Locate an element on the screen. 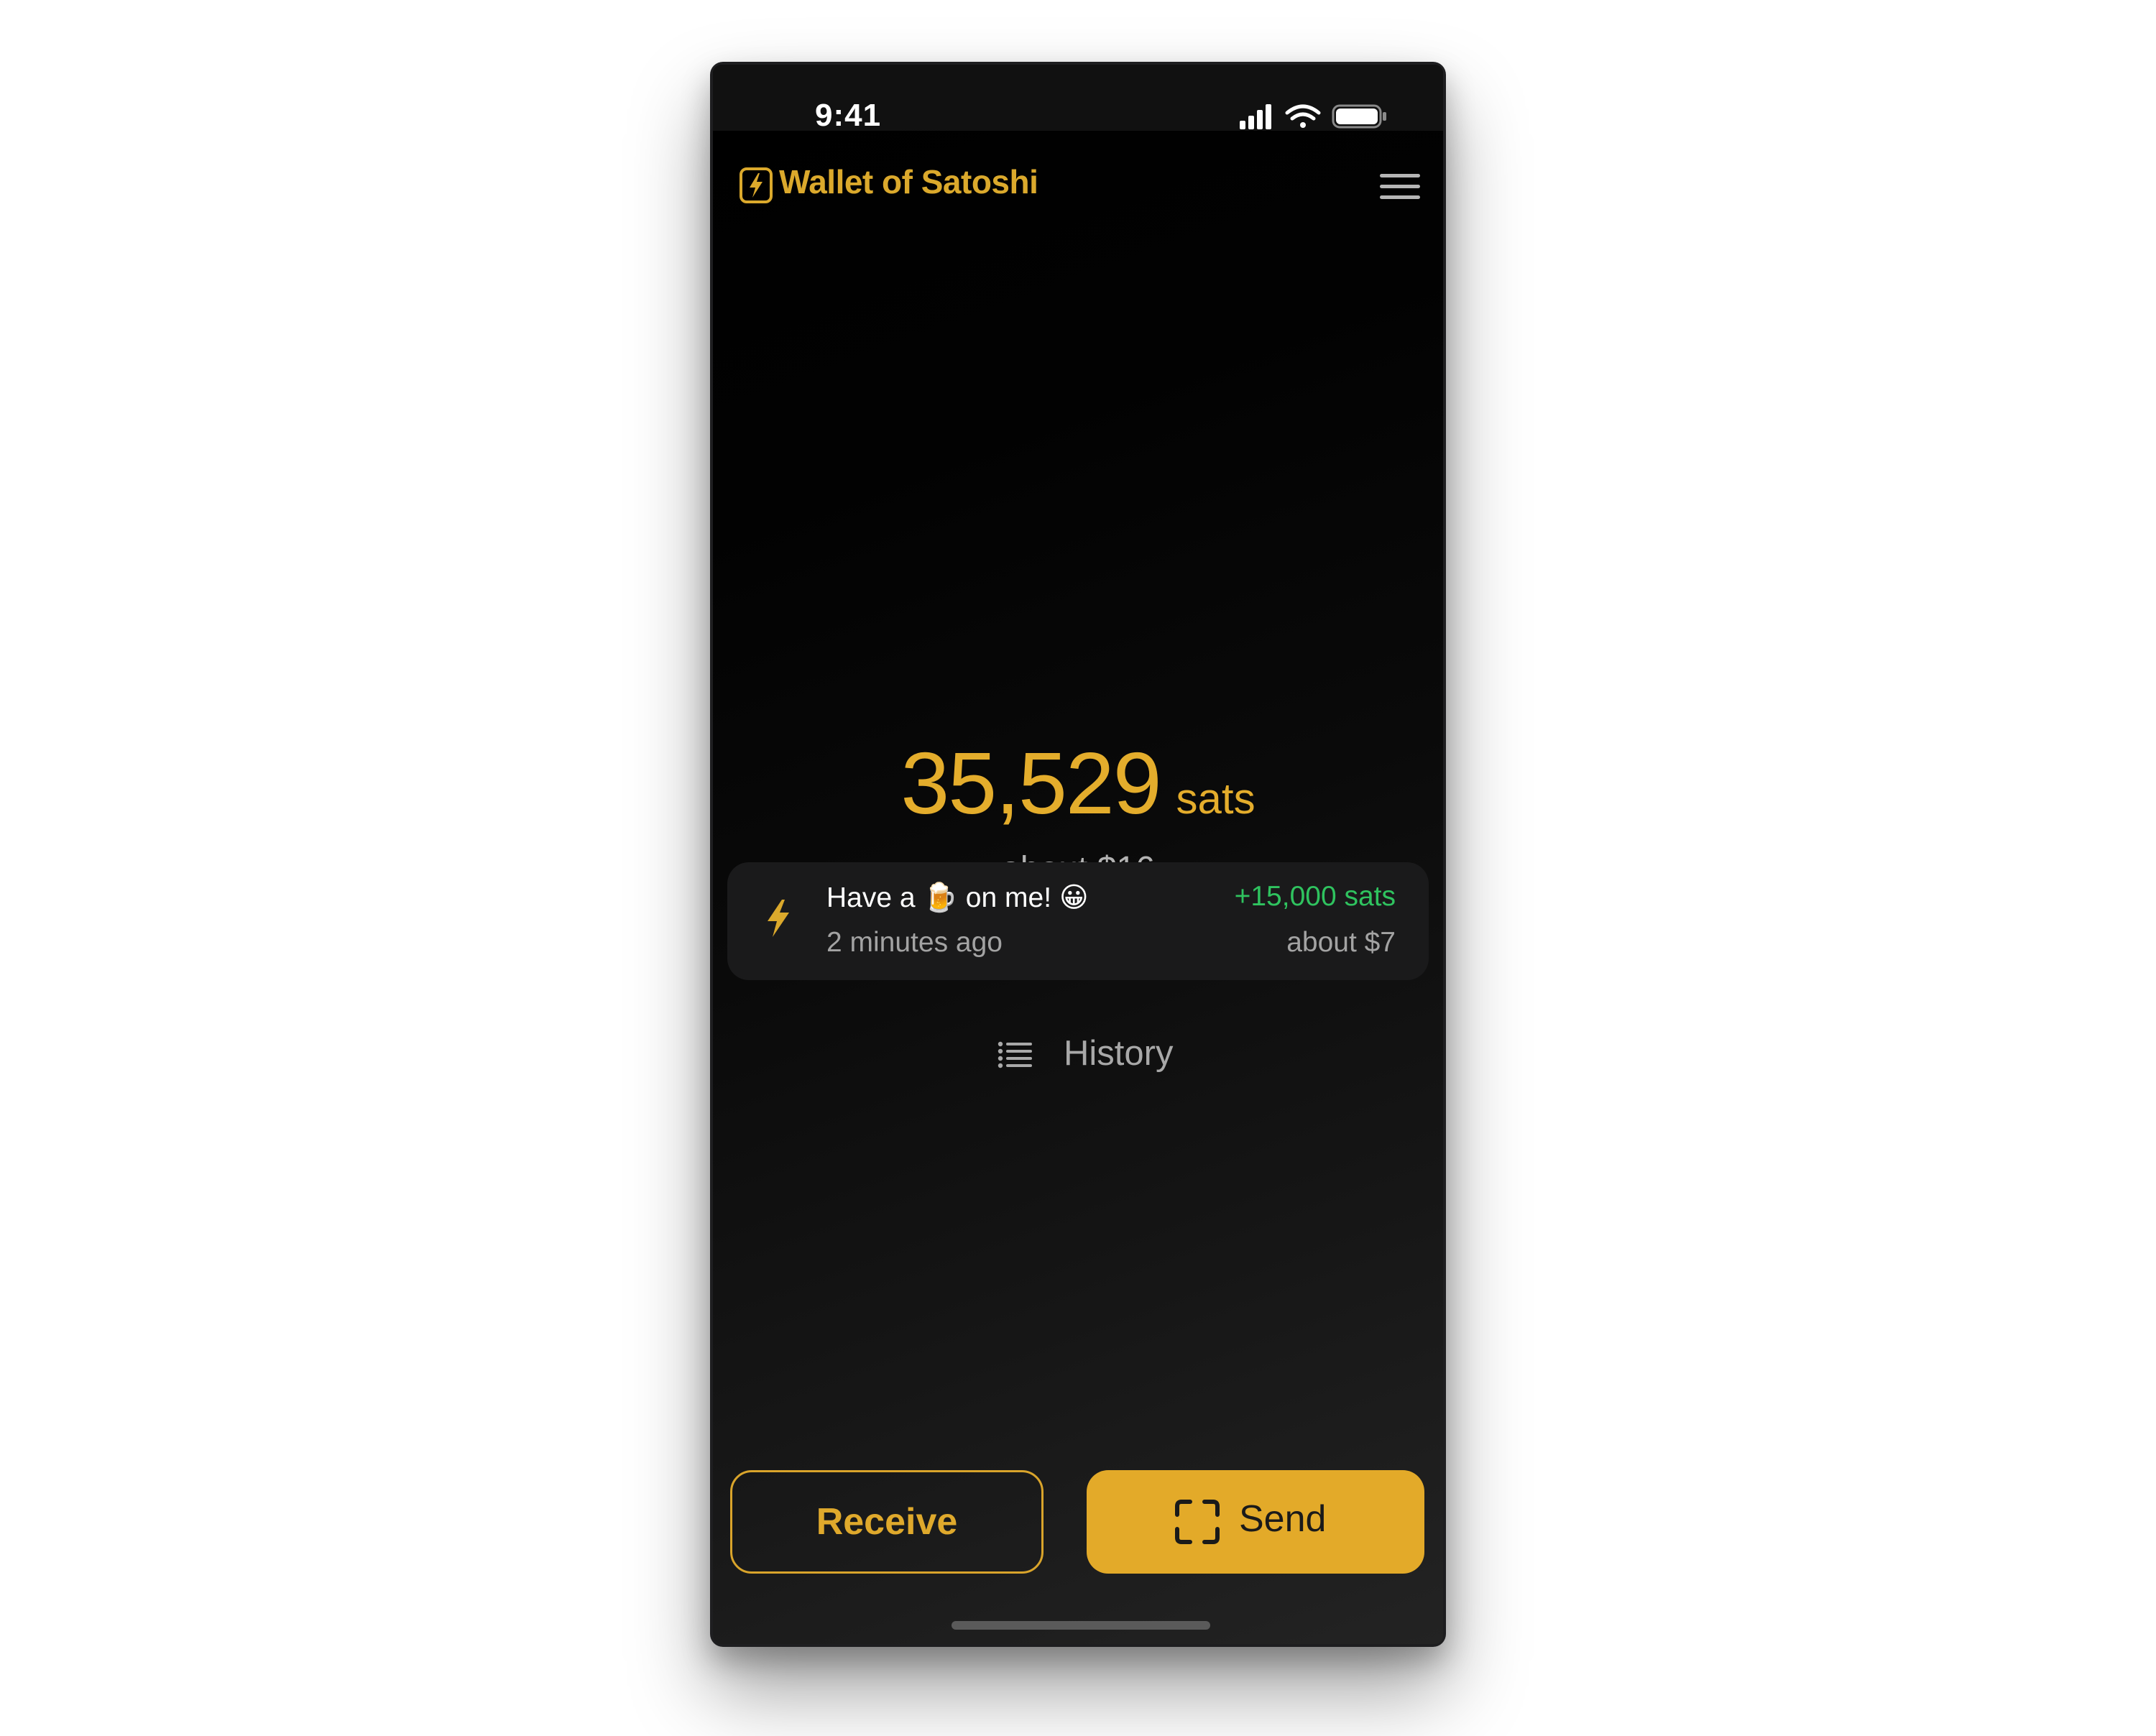 Image resolution: width=2156 pixels, height=1736 pixels. status-icons is located at coordinates (1313, 116).